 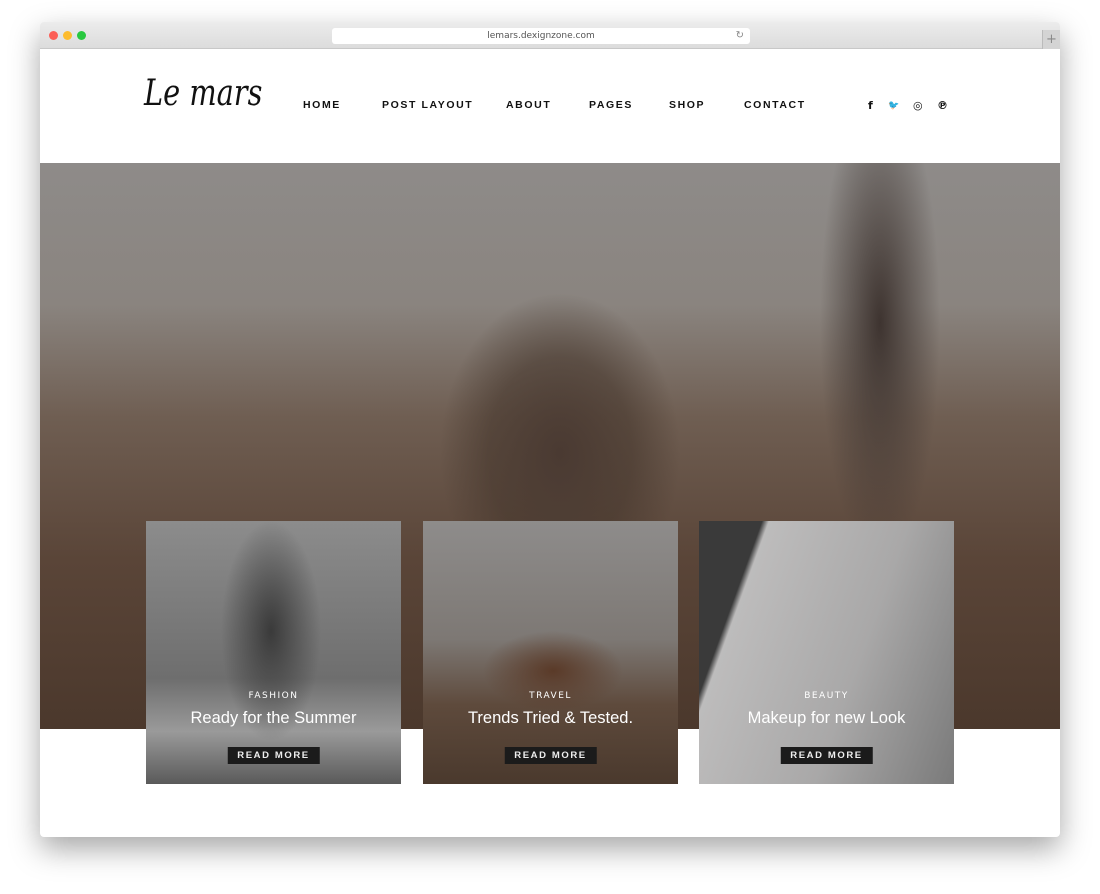 I want to click on url-text: lemars.dexignzone.com, so click(x=541, y=36).